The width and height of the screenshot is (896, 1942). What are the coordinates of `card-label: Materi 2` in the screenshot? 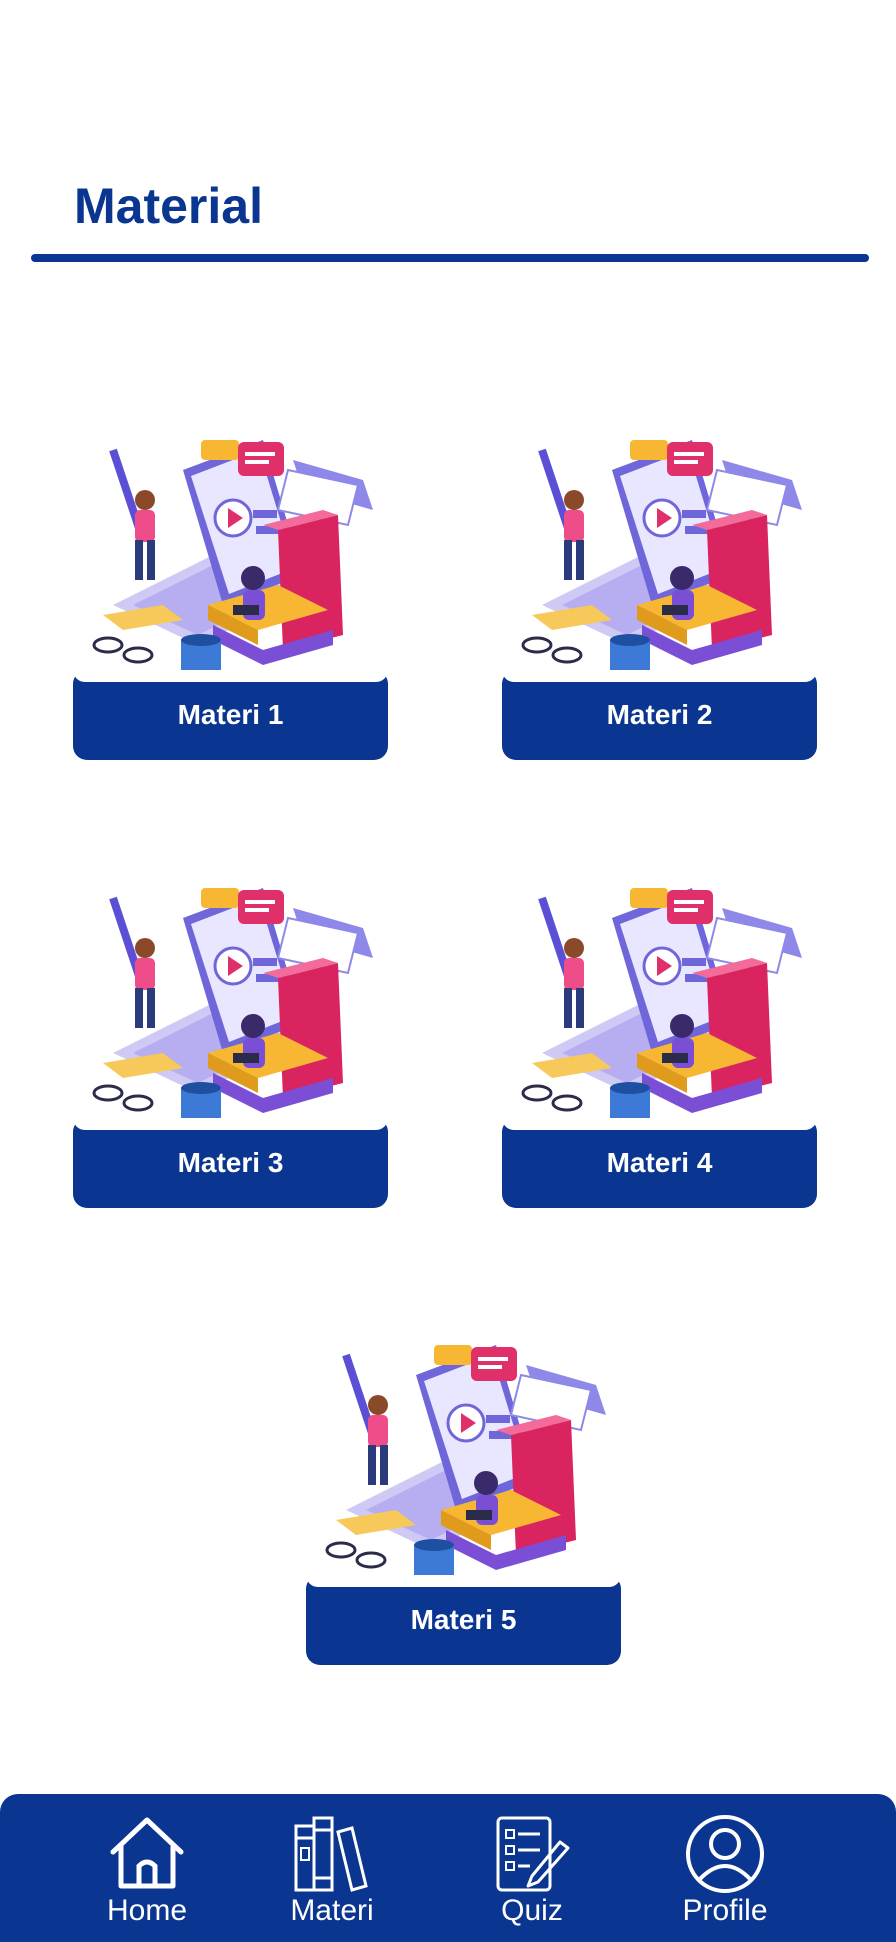 It's located at (659, 714).